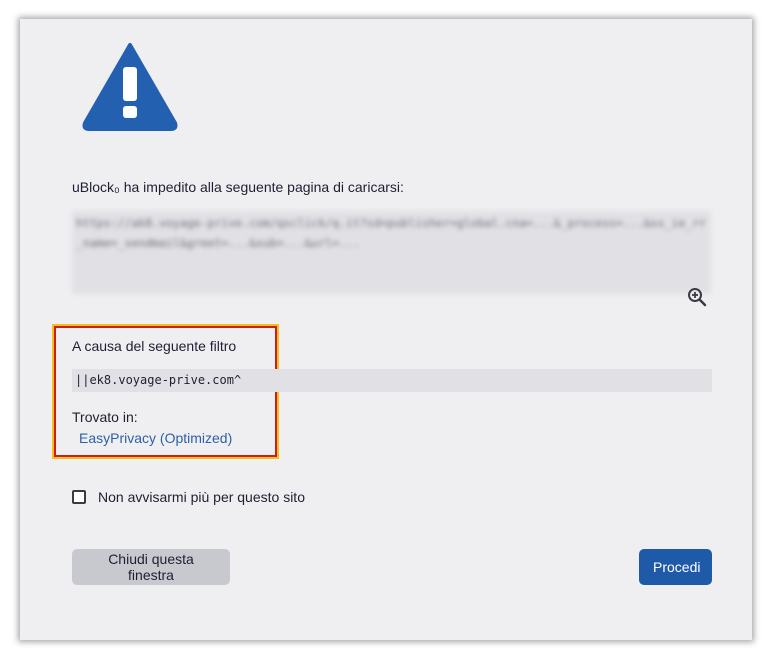 This screenshot has height=660, width=772. Describe the element at coordinates (151, 567) in the screenshot. I see `close-window-button: Chiudi questa finestra` at that location.